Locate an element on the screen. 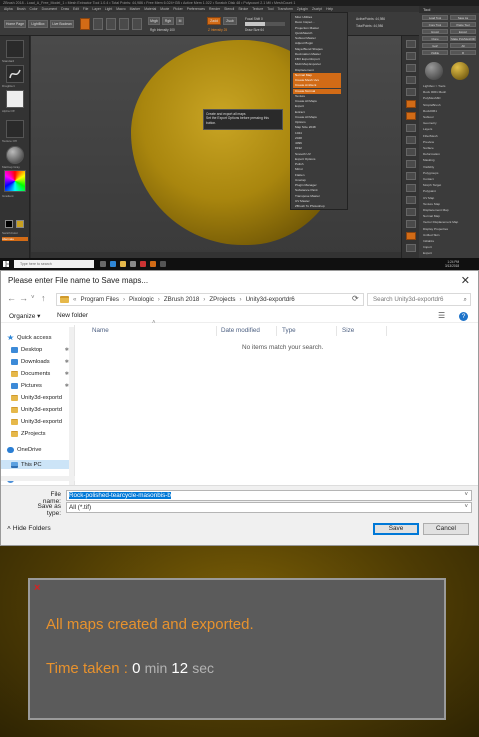 This screenshot has width=479, height=737. help-icon: ? is located at coordinates (463, 316).